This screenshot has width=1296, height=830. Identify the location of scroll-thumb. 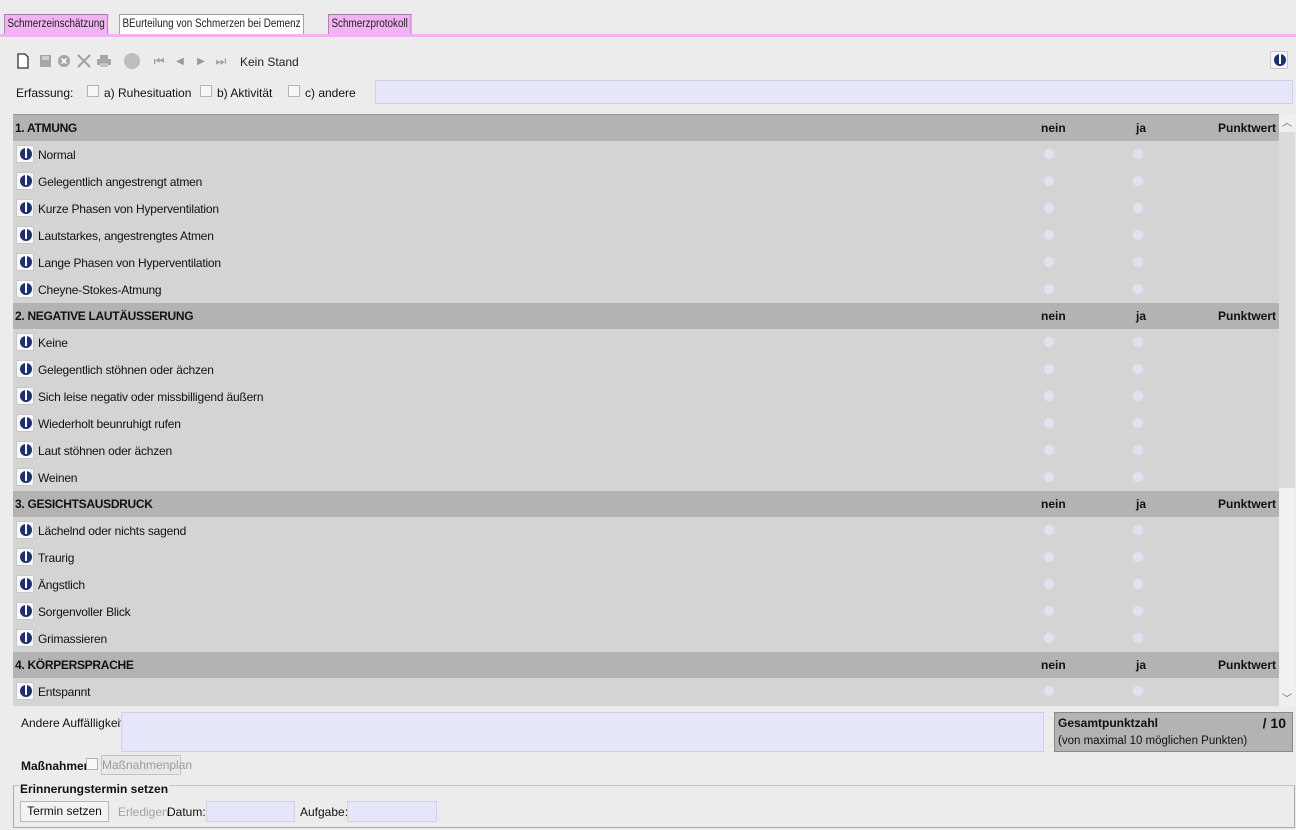
(1287, 310).